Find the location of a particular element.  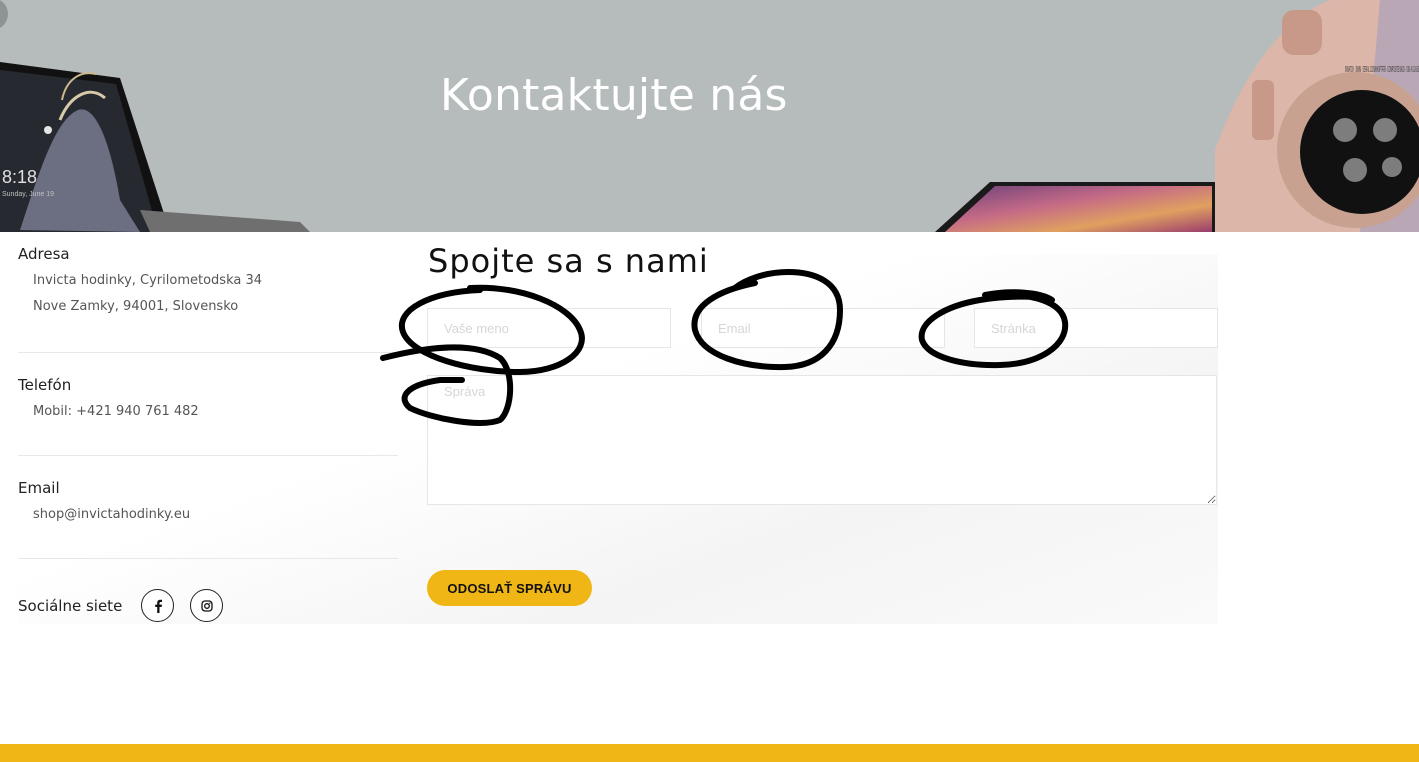

send-message-button: ODOSLAŤ SPRÁVU is located at coordinates (509, 588).